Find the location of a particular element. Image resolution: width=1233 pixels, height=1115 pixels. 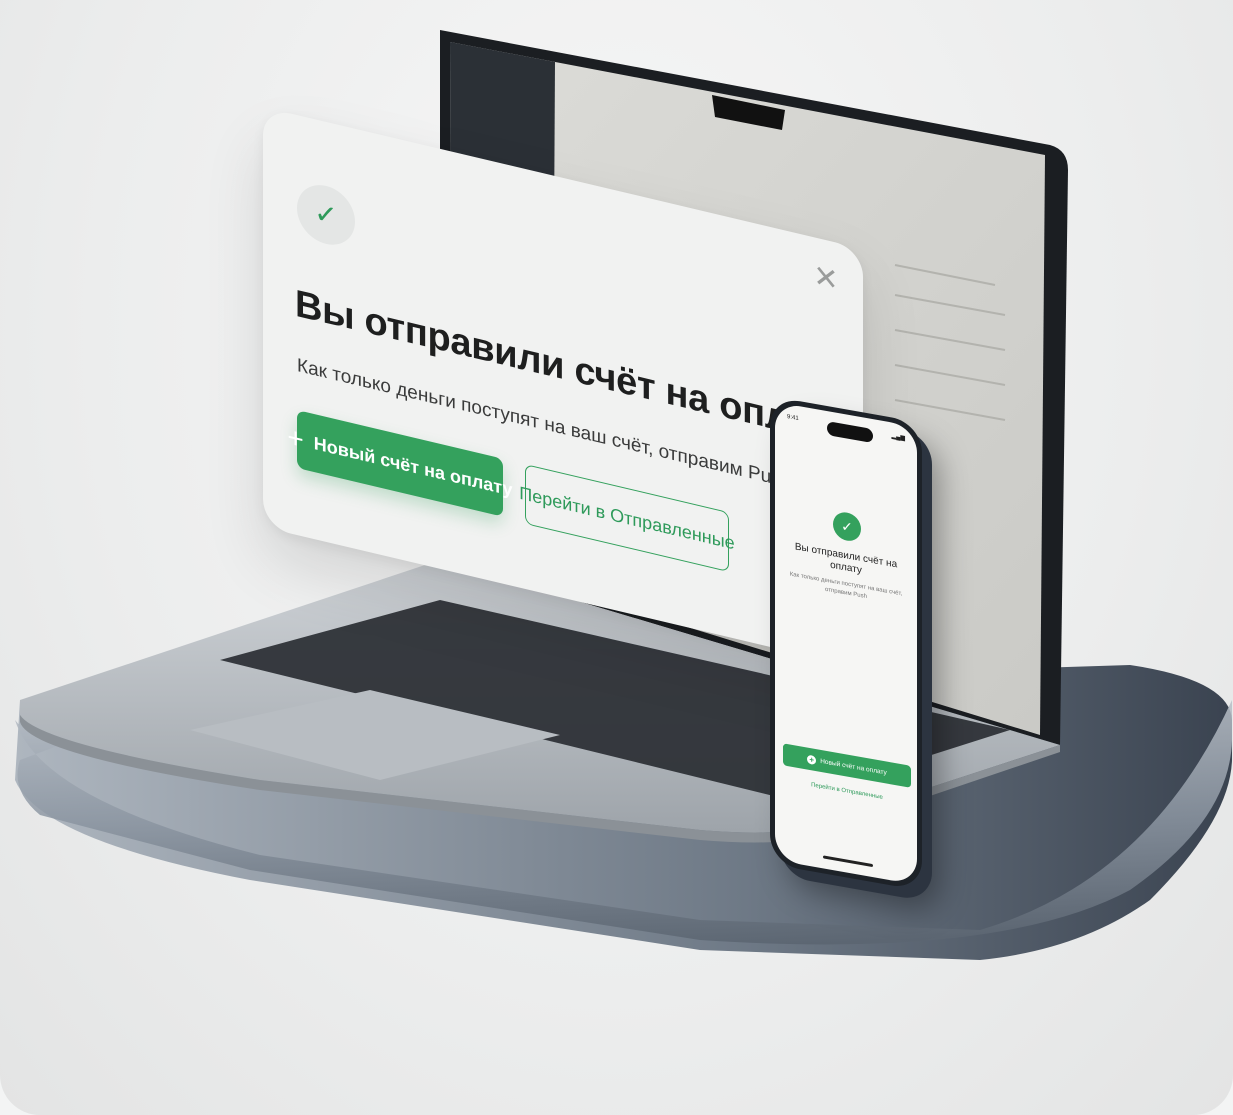

phone-time: 9:41 is located at coordinates (793, 418).